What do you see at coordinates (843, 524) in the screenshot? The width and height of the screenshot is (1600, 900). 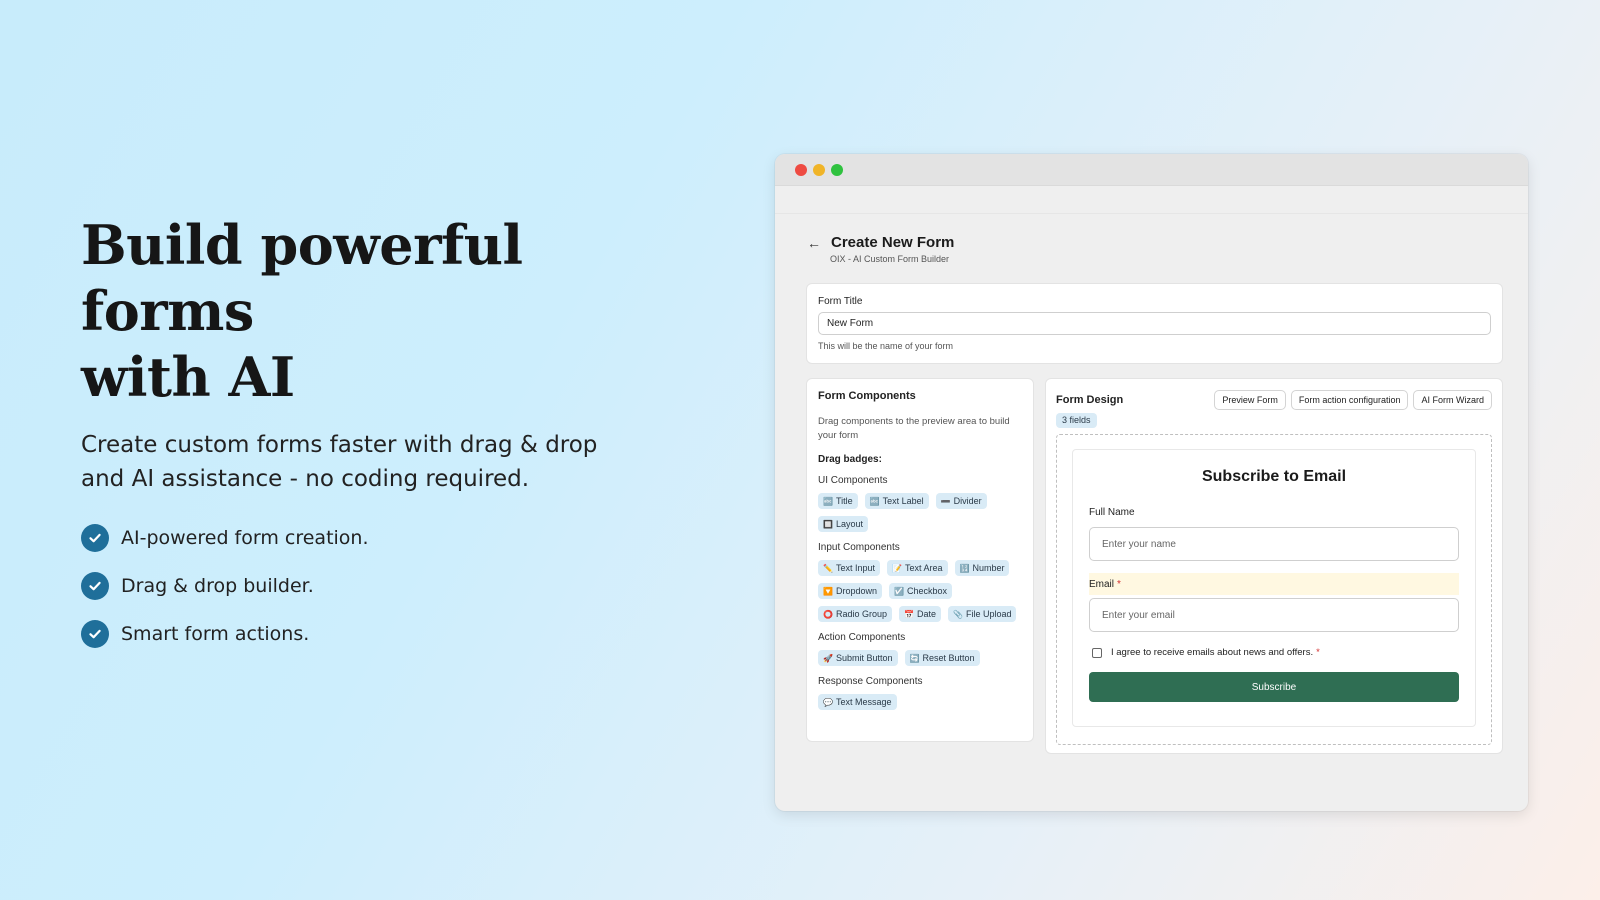 I see `badge-layout: 🔲 Layout` at bounding box center [843, 524].